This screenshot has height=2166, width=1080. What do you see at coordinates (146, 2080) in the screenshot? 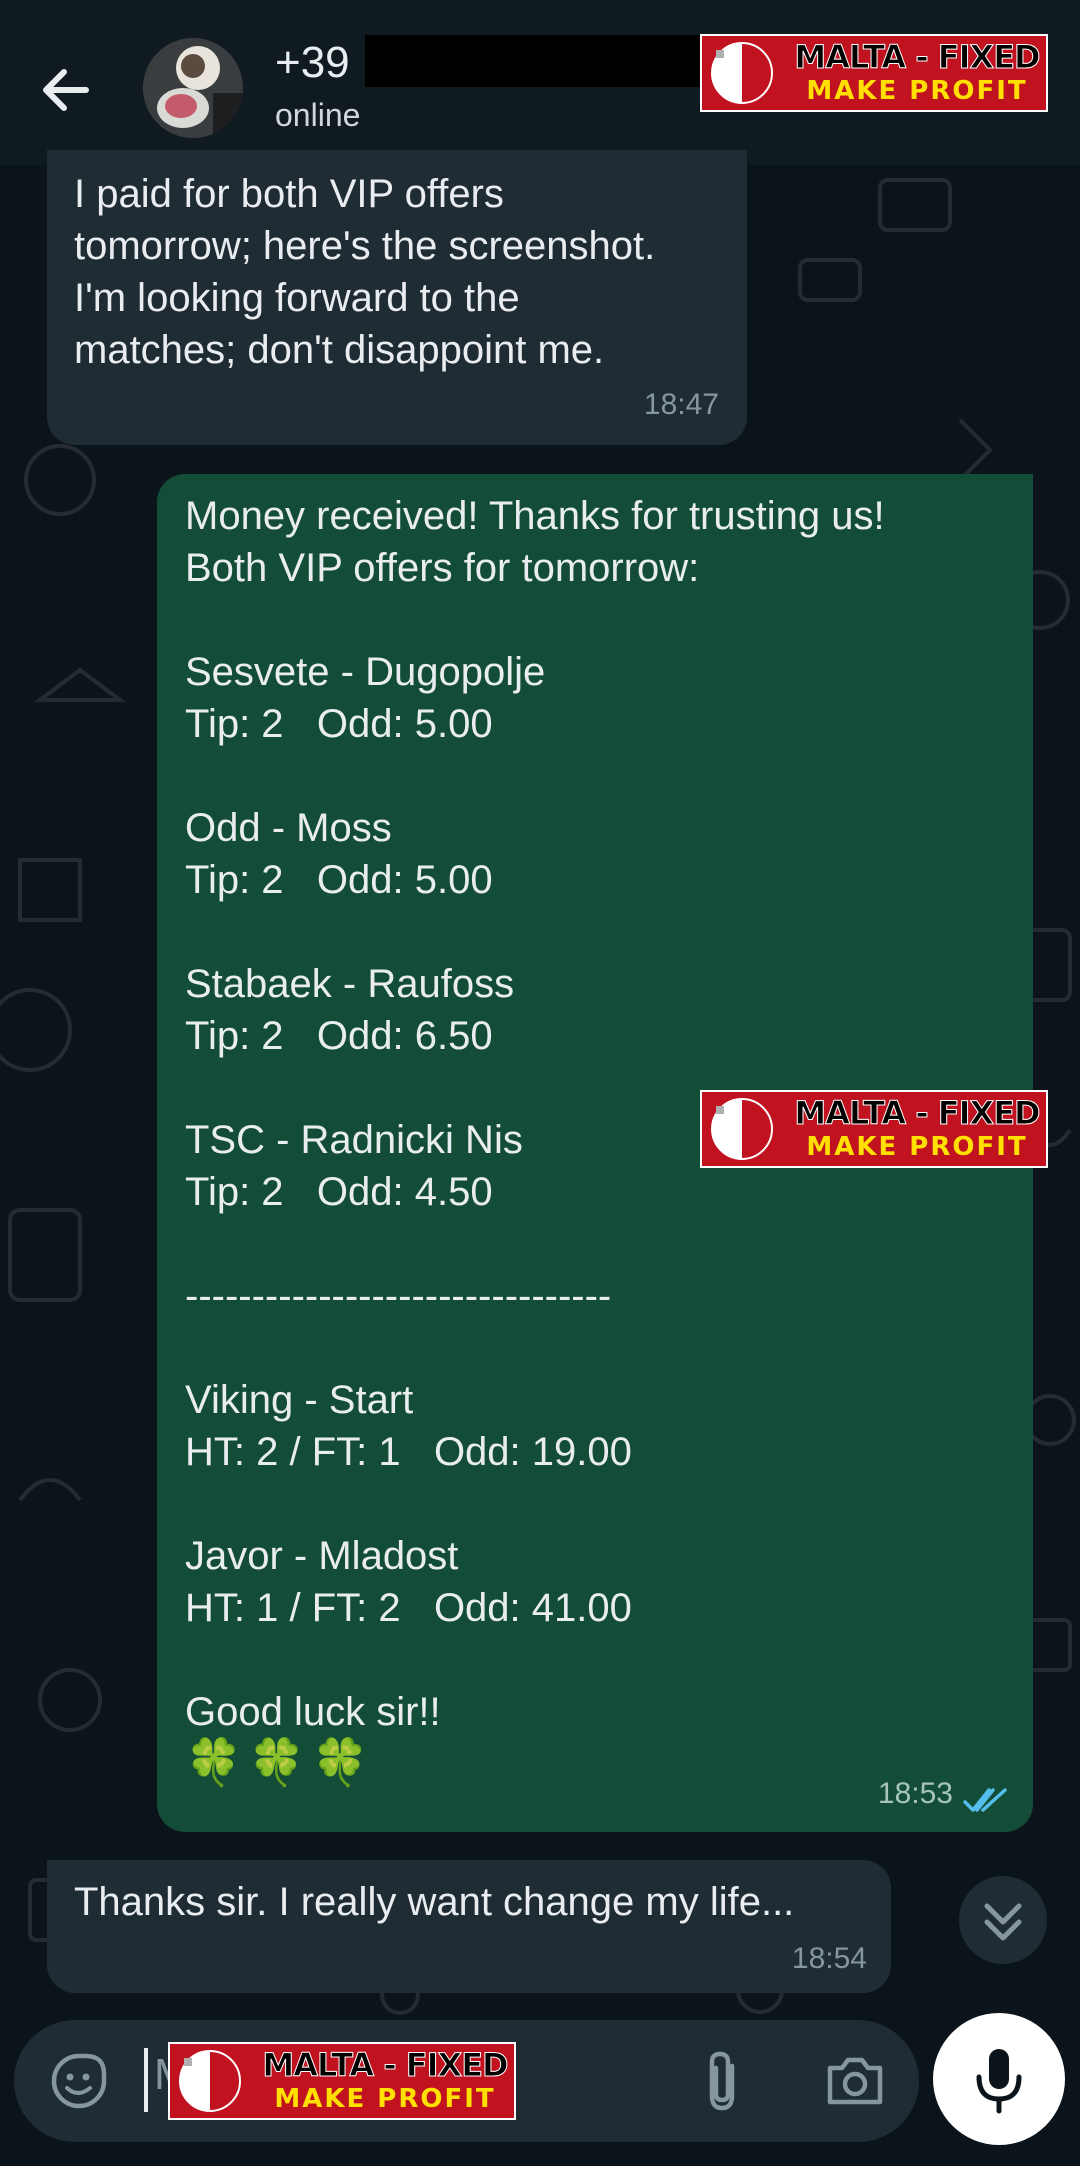
I see `text-cursor` at bounding box center [146, 2080].